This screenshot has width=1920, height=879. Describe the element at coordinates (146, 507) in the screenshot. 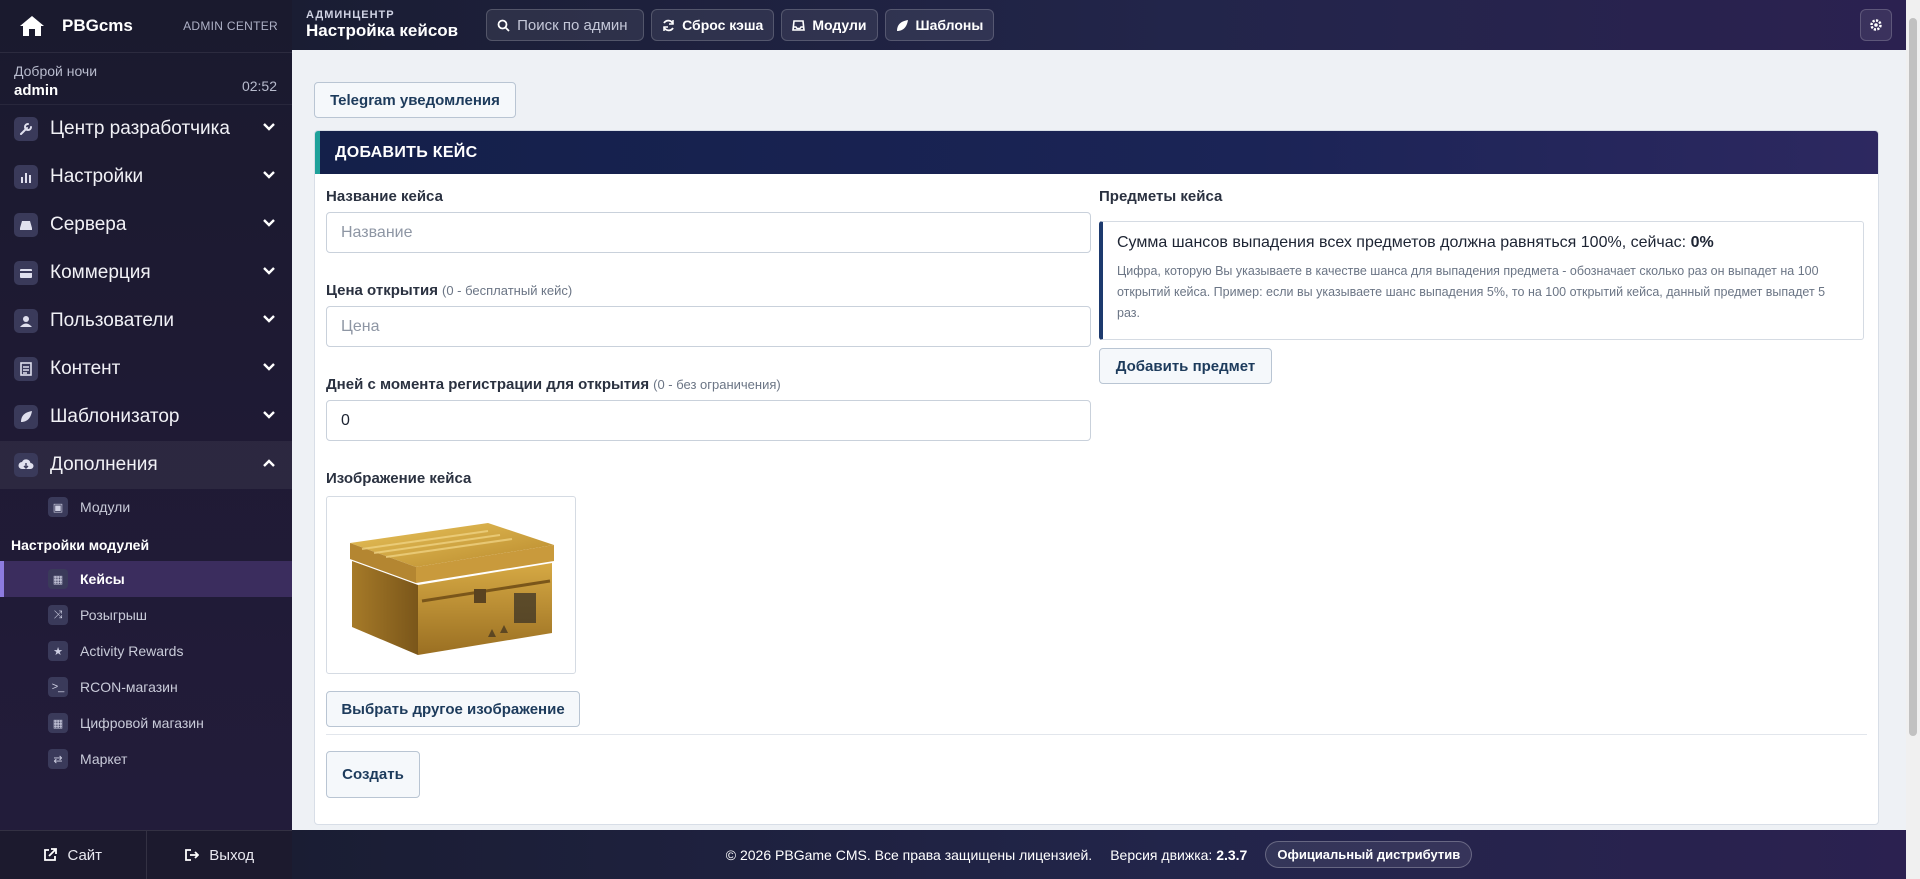

I see `sidebar-item-modules: ▣ Модули` at that location.